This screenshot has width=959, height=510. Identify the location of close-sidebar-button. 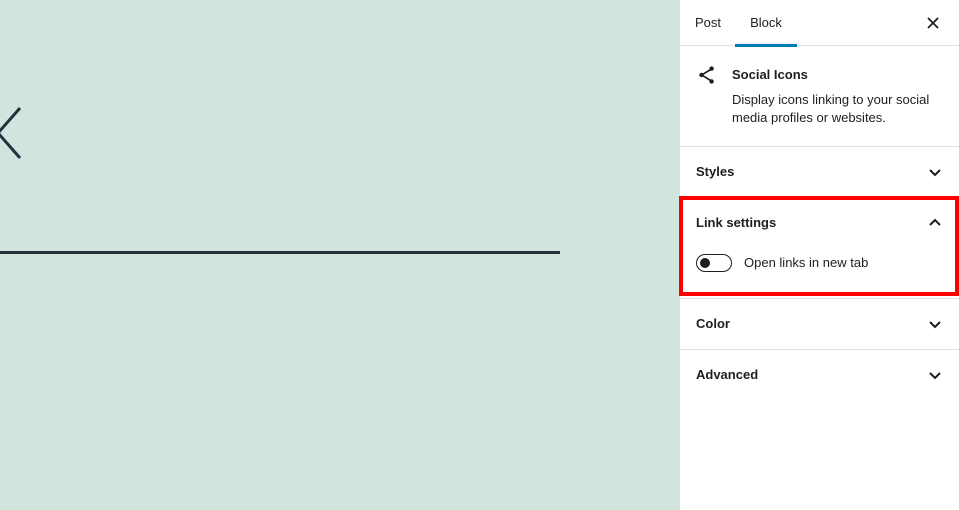
(933, 23).